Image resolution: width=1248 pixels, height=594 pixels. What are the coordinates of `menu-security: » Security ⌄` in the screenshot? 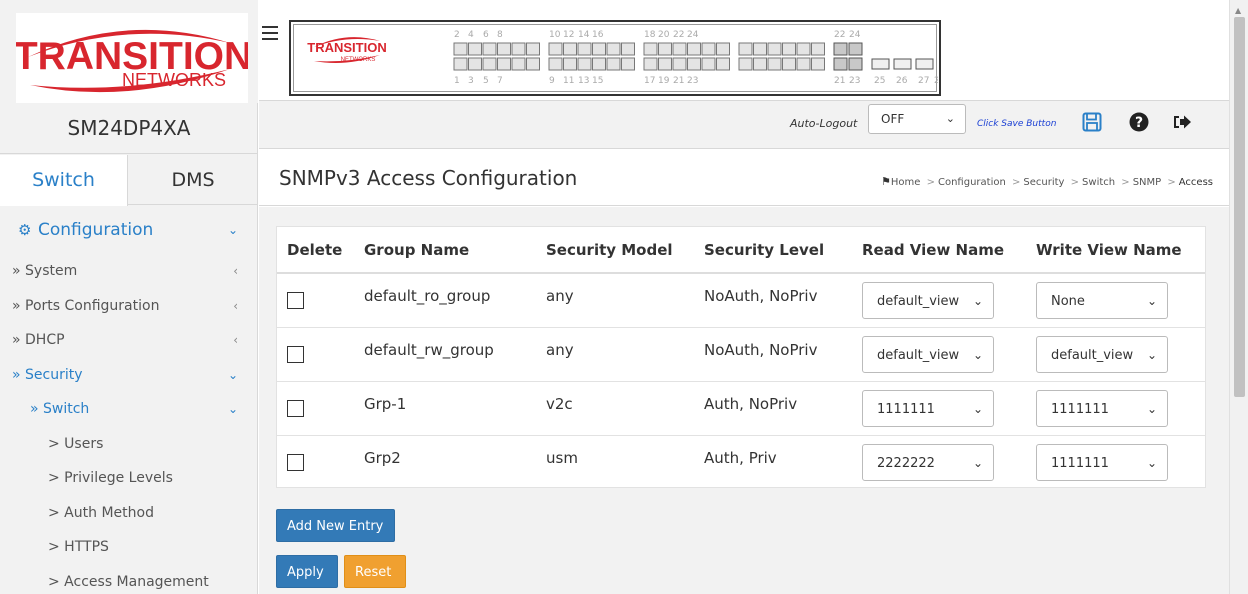 It's located at (129, 375).